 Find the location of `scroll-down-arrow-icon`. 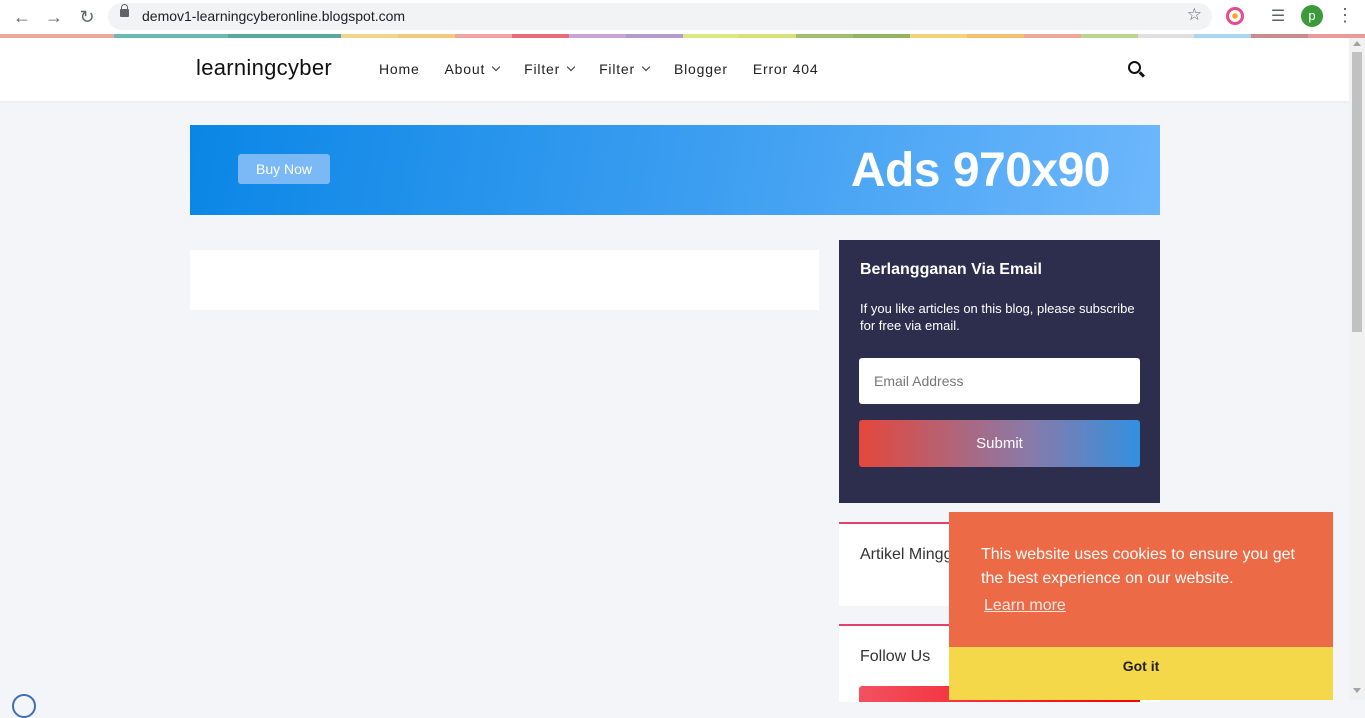

scroll-down-arrow-icon is located at coordinates (1357, 690).